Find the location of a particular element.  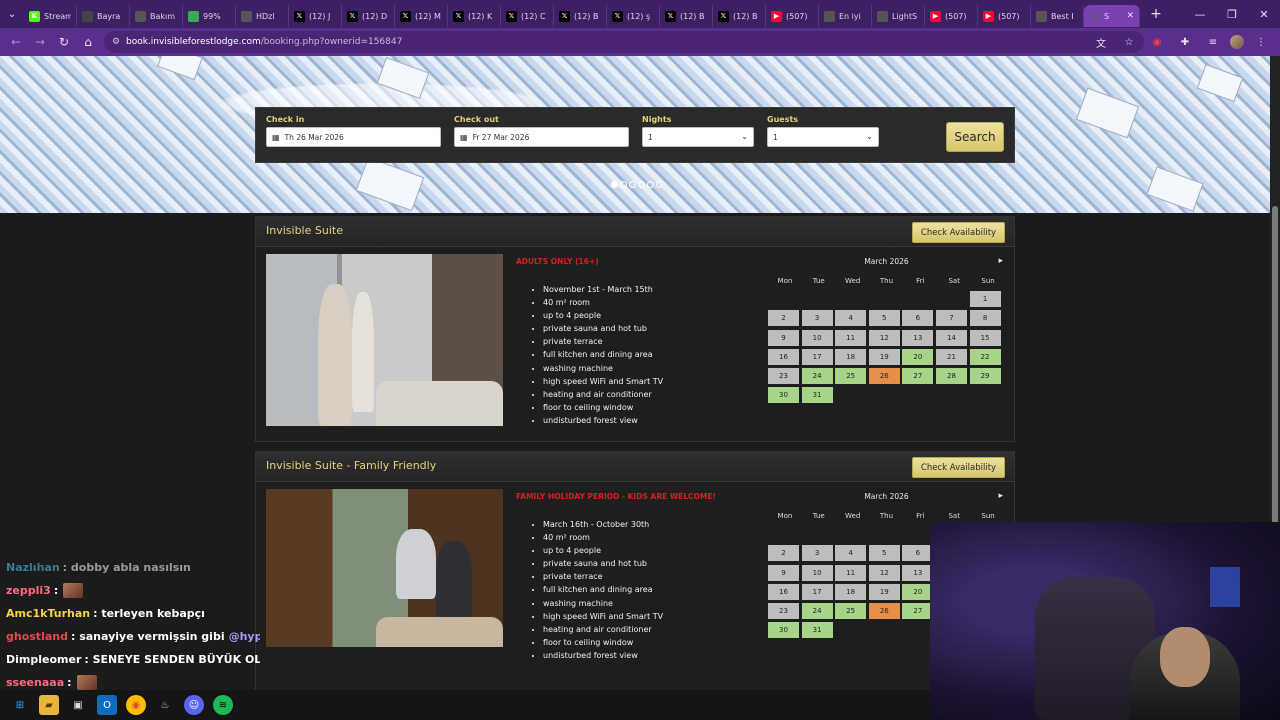

browser-tab: LightS is located at coordinates (898, 16).